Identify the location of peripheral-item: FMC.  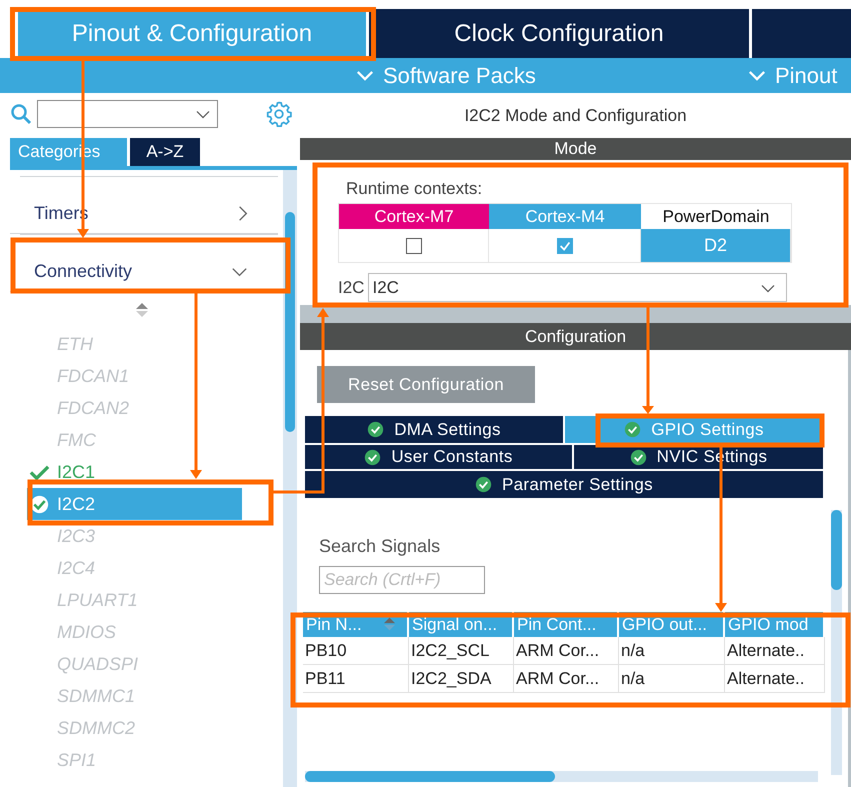
(134, 440).